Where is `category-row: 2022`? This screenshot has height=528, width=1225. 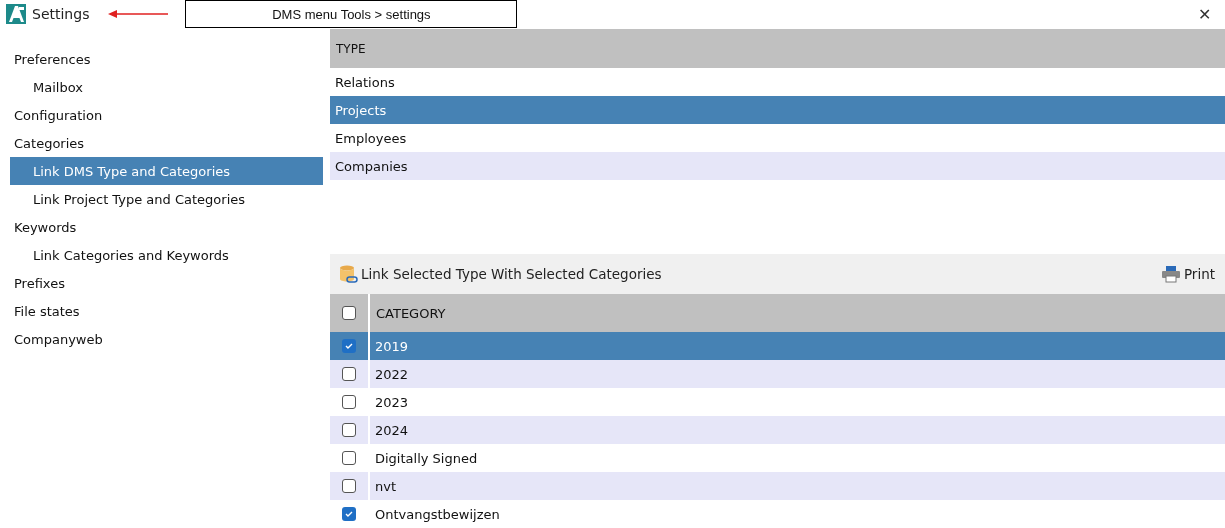
category-row: 2022 is located at coordinates (777, 374).